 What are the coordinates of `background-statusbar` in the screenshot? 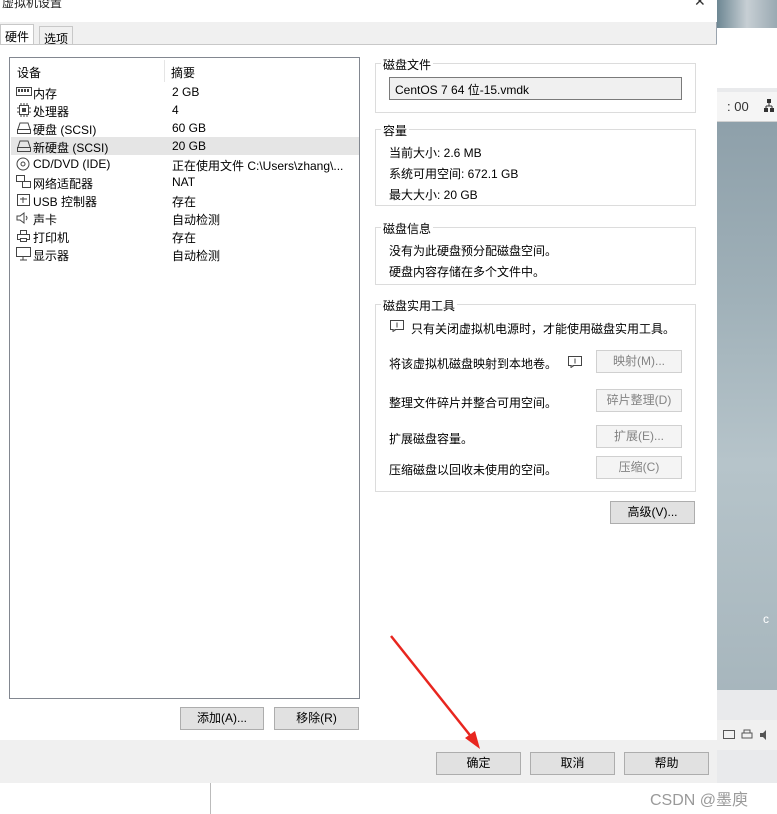 It's located at (747, 735).